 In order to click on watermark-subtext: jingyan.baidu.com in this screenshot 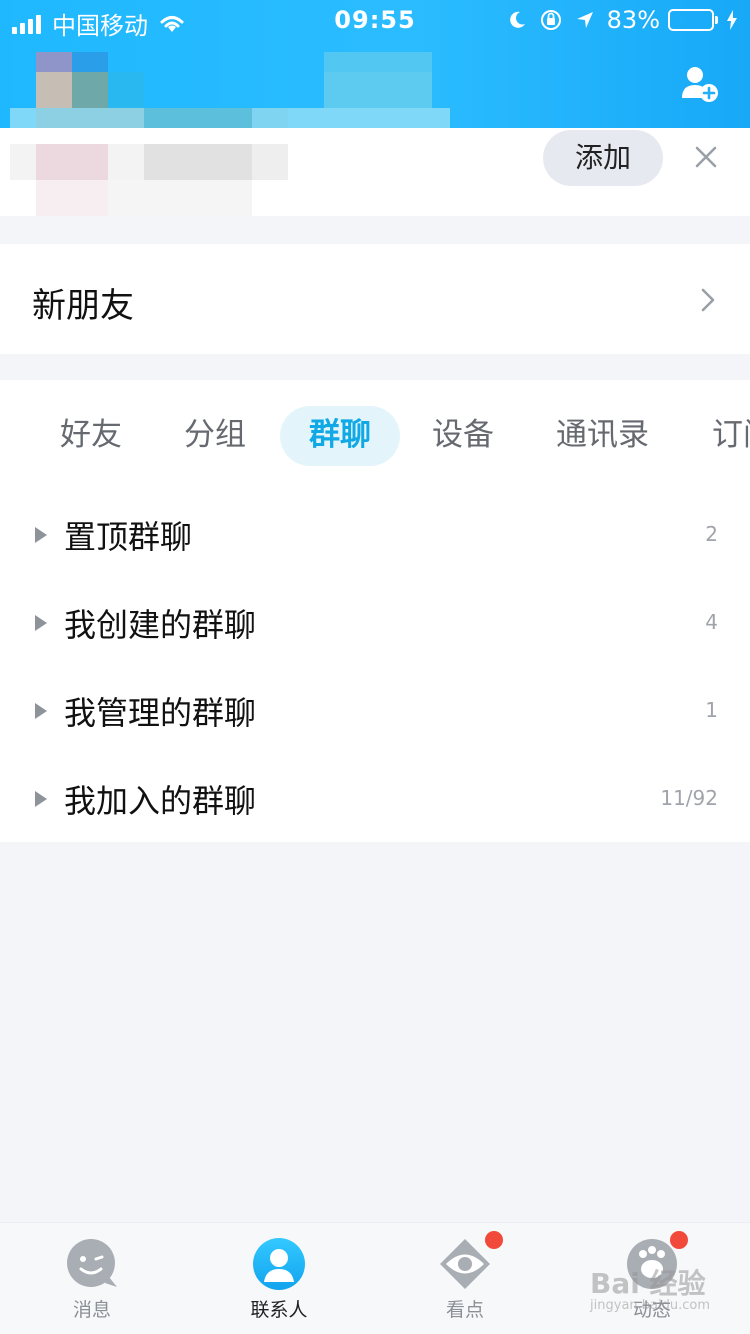, I will do `click(650, 1305)`.